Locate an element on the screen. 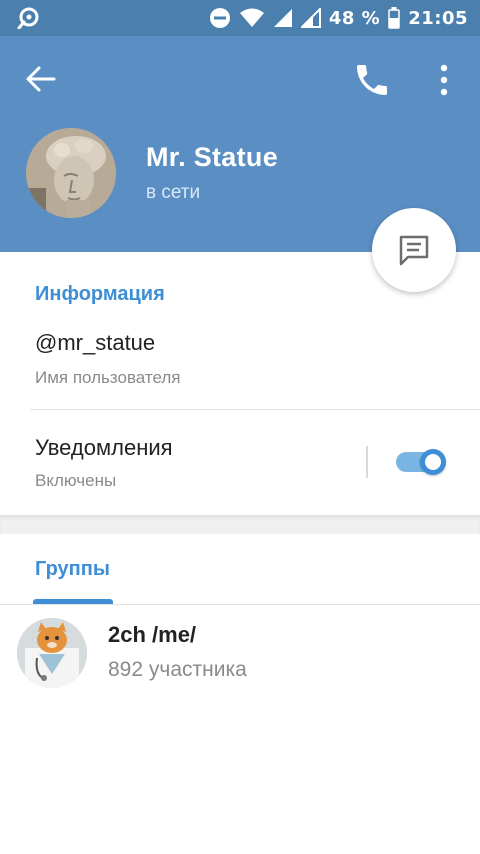  battery-percent: 48 % is located at coordinates (354, 18).